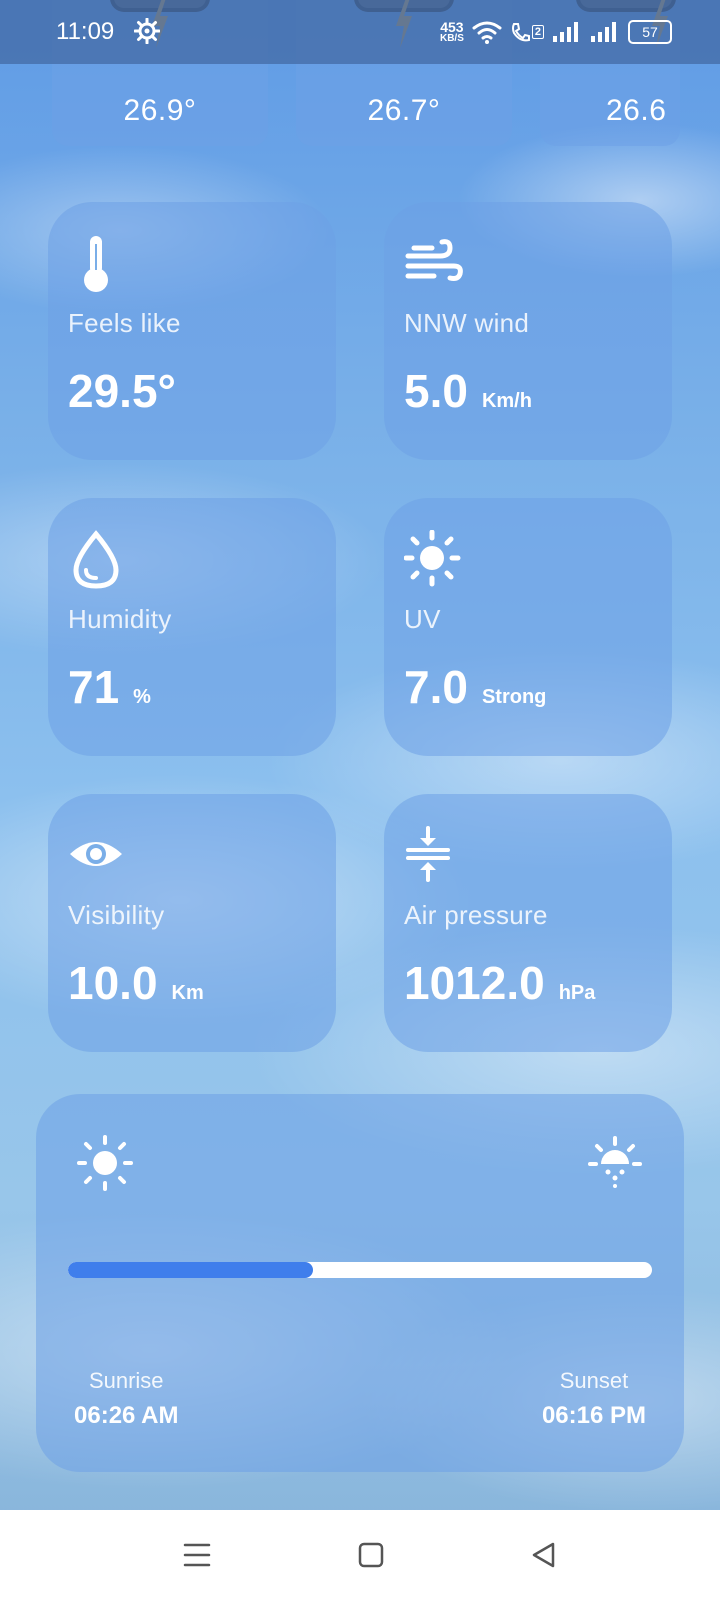 The height and width of the screenshot is (1600, 720). What do you see at coordinates (126, 1399) in the screenshot?
I see `sunrise-info: Sunrise 06:26 AM` at bounding box center [126, 1399].